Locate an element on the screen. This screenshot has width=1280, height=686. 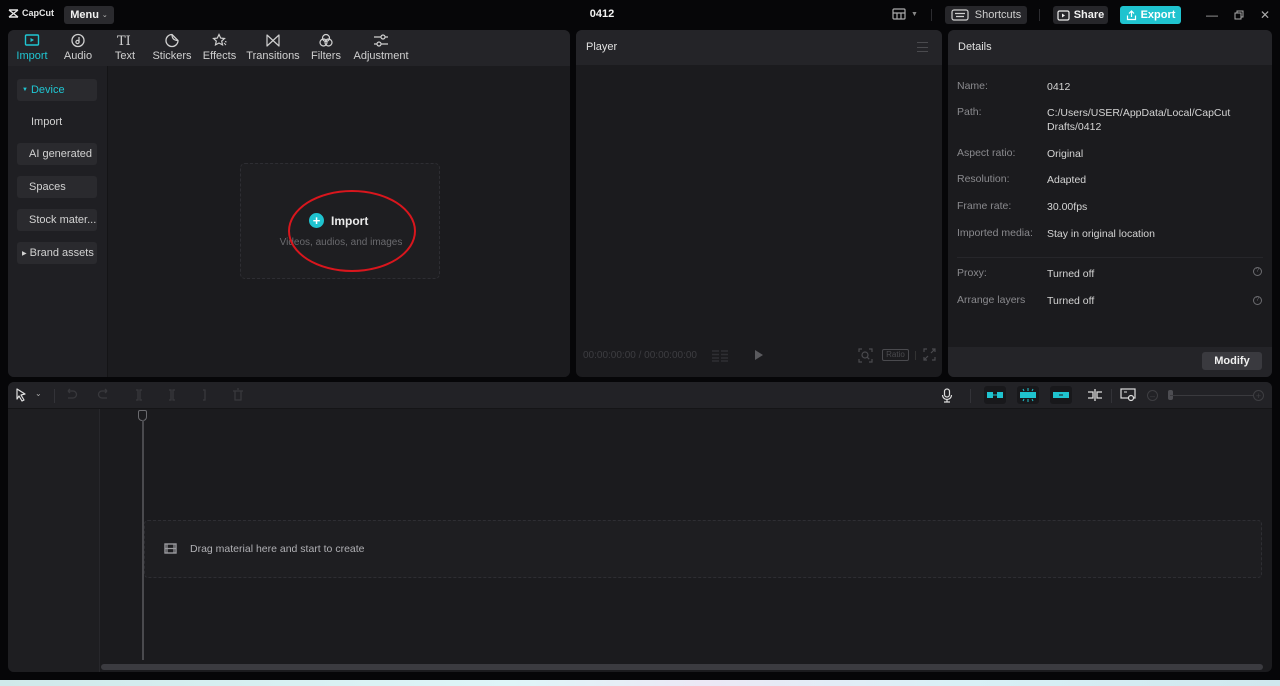
sidebar-item-import: Import is located at coordinates (57, 122).